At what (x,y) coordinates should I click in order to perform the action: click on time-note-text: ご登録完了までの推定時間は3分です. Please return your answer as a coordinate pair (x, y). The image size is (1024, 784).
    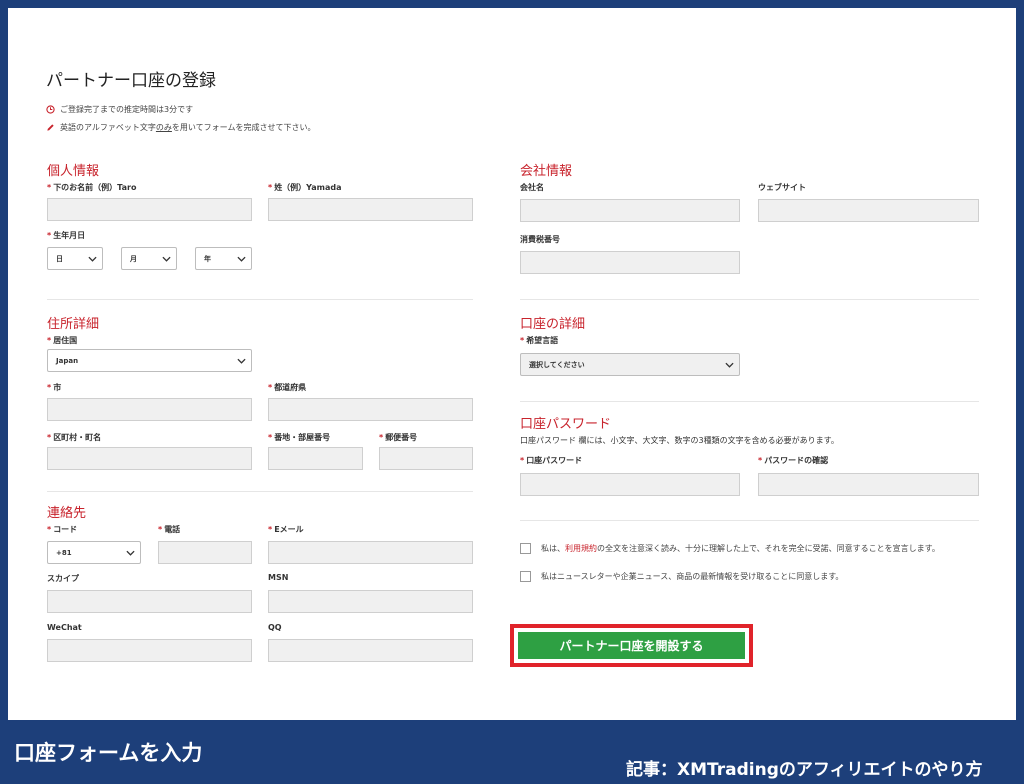
    Looking at the image, I should click on (127, 109).